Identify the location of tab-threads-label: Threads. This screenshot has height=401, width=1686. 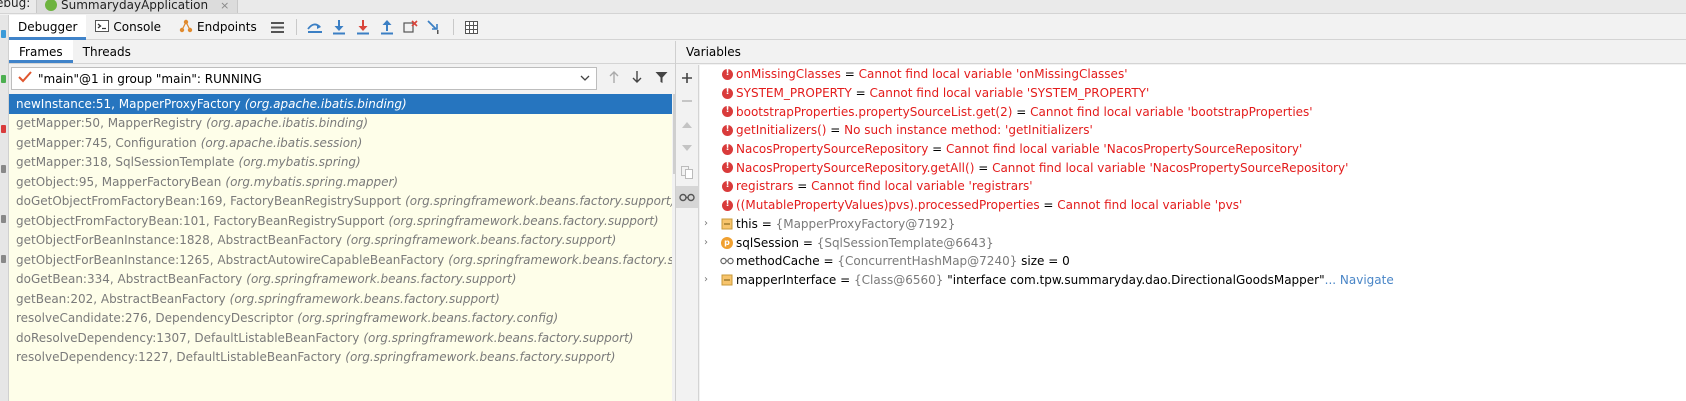
(106, 51).